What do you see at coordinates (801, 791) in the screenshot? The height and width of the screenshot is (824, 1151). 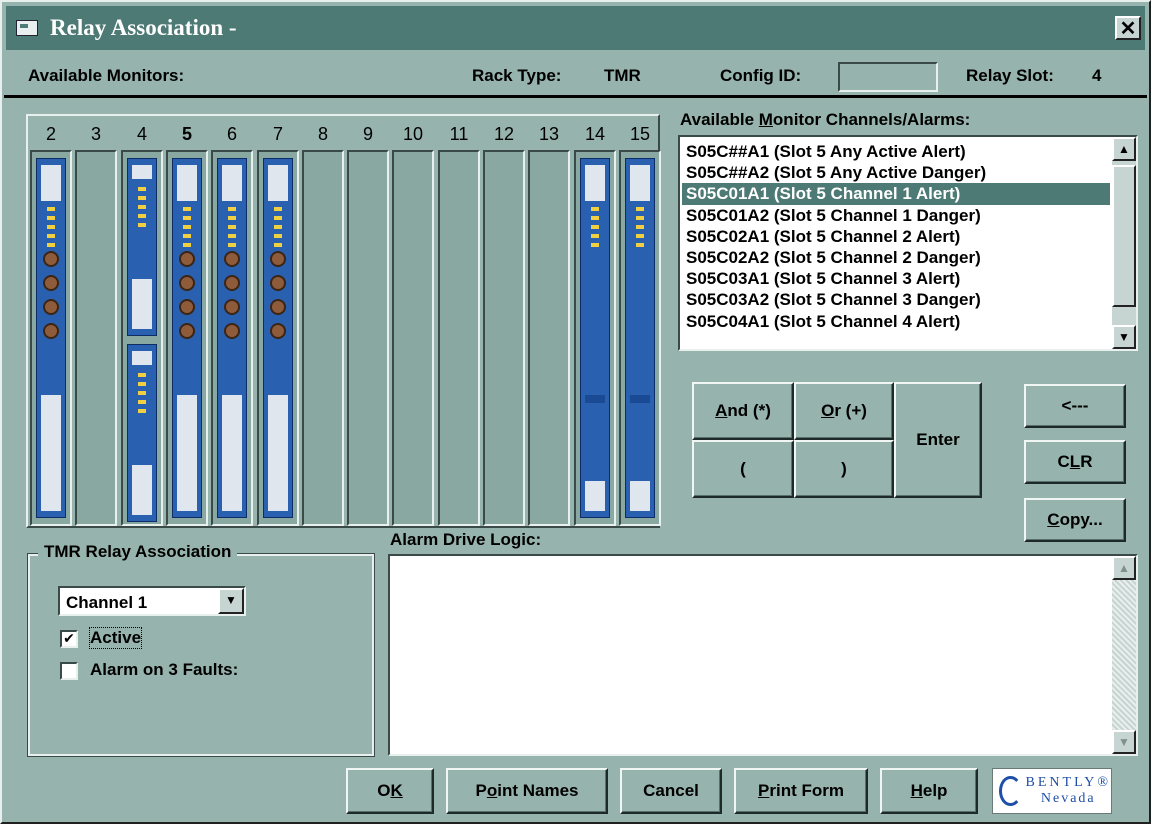 I see `print-form-button: Print Form` at bounding box center [801, 791].